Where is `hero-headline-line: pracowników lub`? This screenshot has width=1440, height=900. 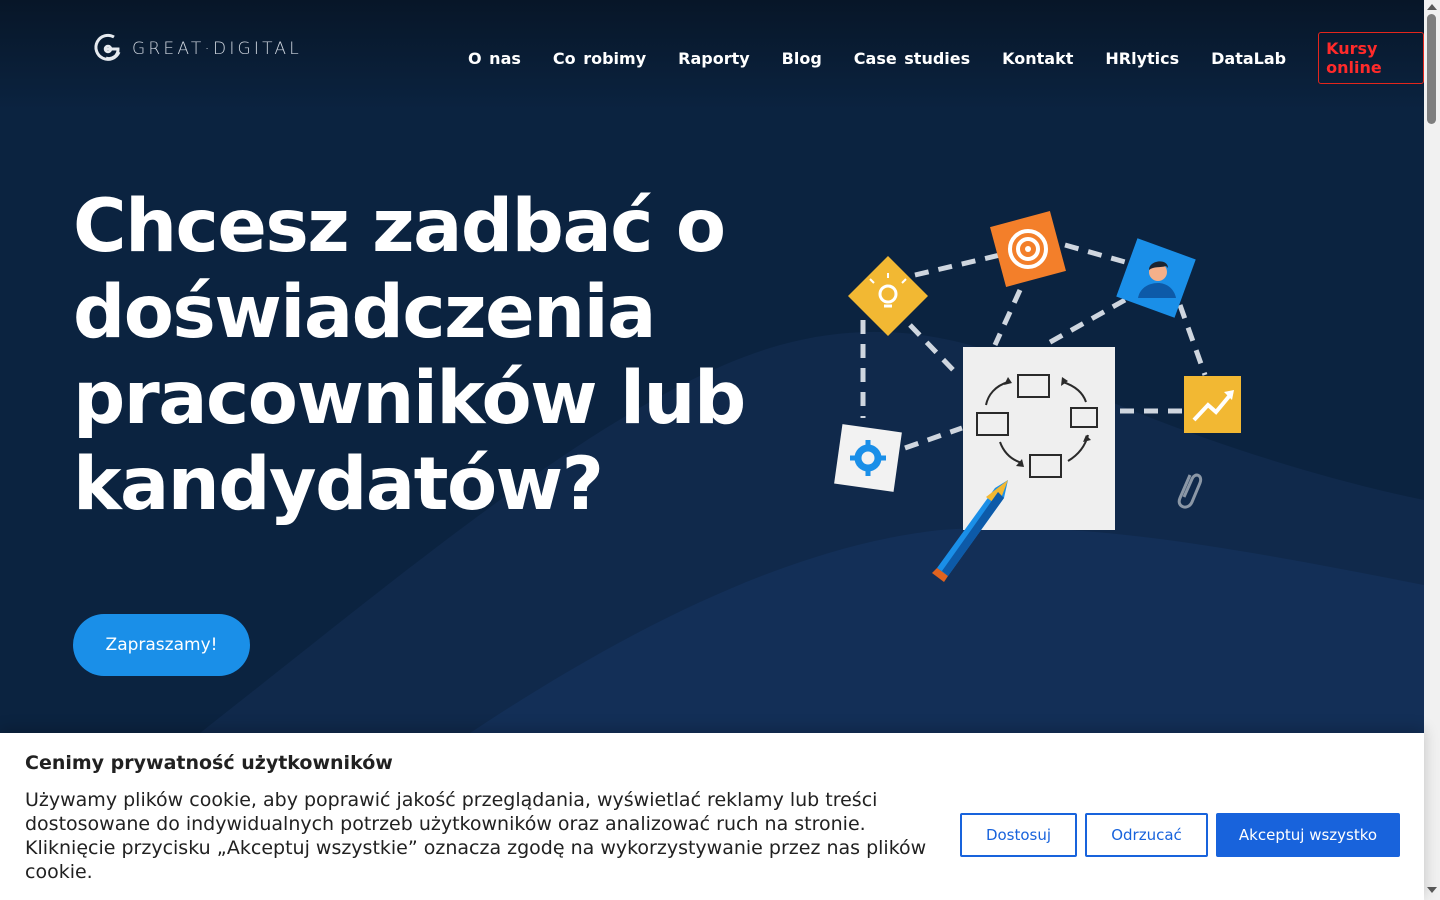
hero-headline-line: pracowników lub is located at coordinates (409, 398).